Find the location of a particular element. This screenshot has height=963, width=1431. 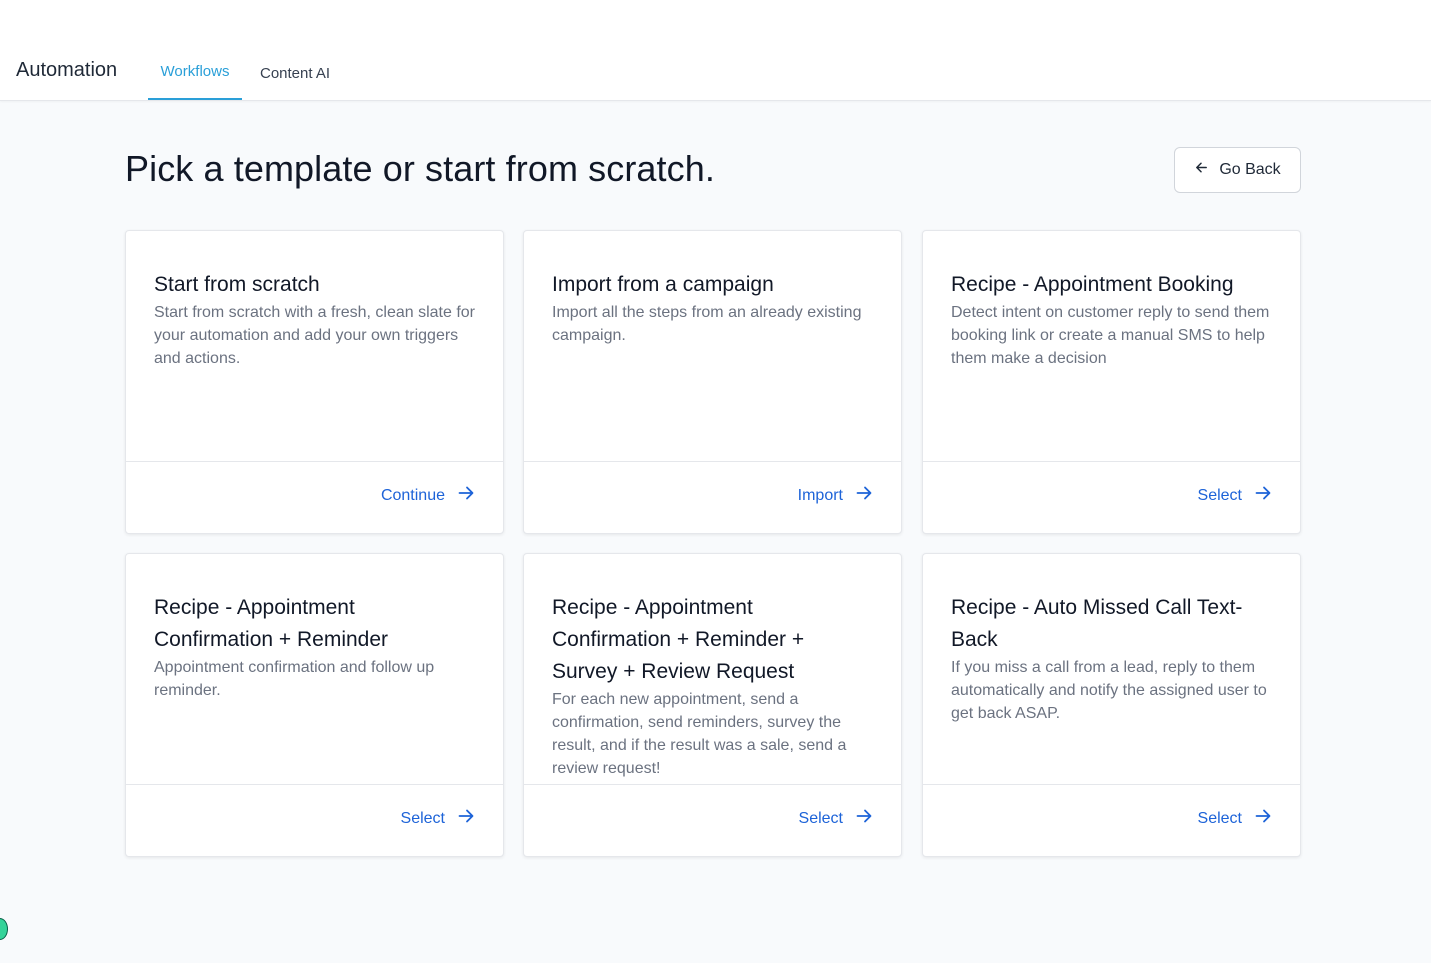

card-title: Start from scratch is located at coordinates (237, 284).